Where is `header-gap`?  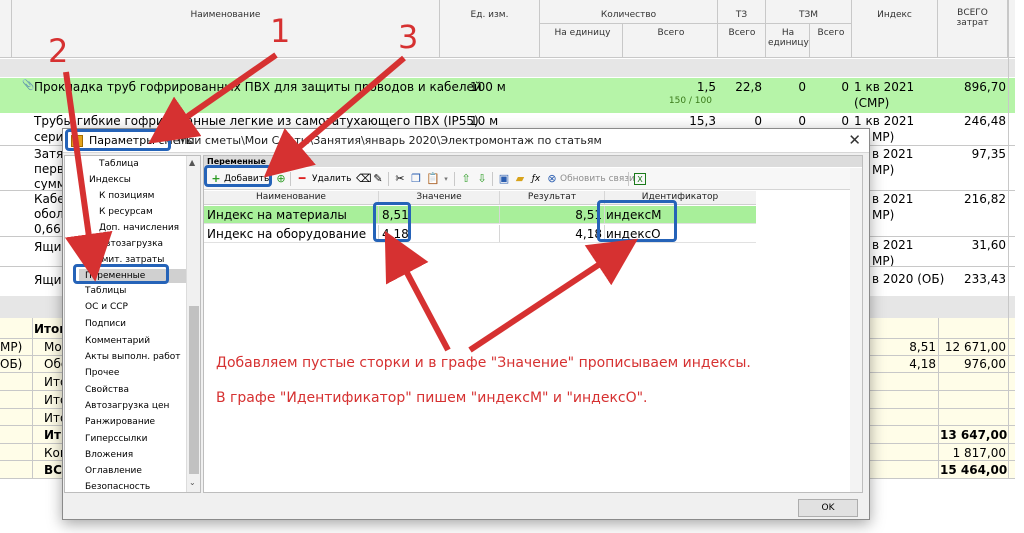 header-gap is located at coordinates (6, 28).